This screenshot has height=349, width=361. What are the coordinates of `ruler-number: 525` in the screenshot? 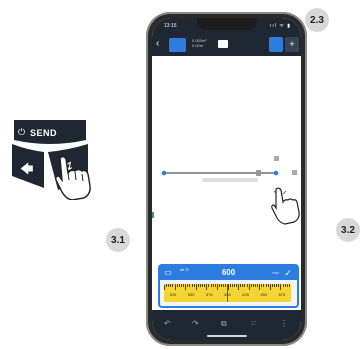 It's located at (173, 294).